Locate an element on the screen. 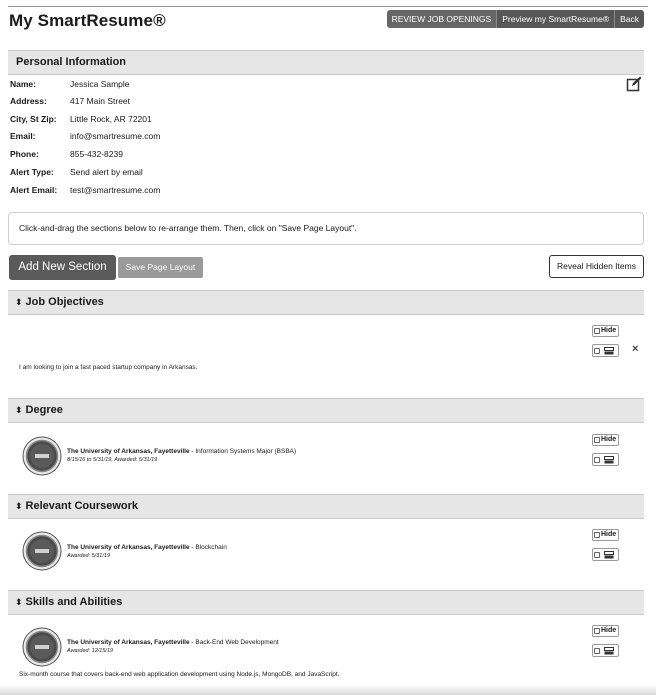 This screenshot has height=695, width=656. section-header-job-objectives: ⬍ Job Objectives is located at coordinates (326, 302).